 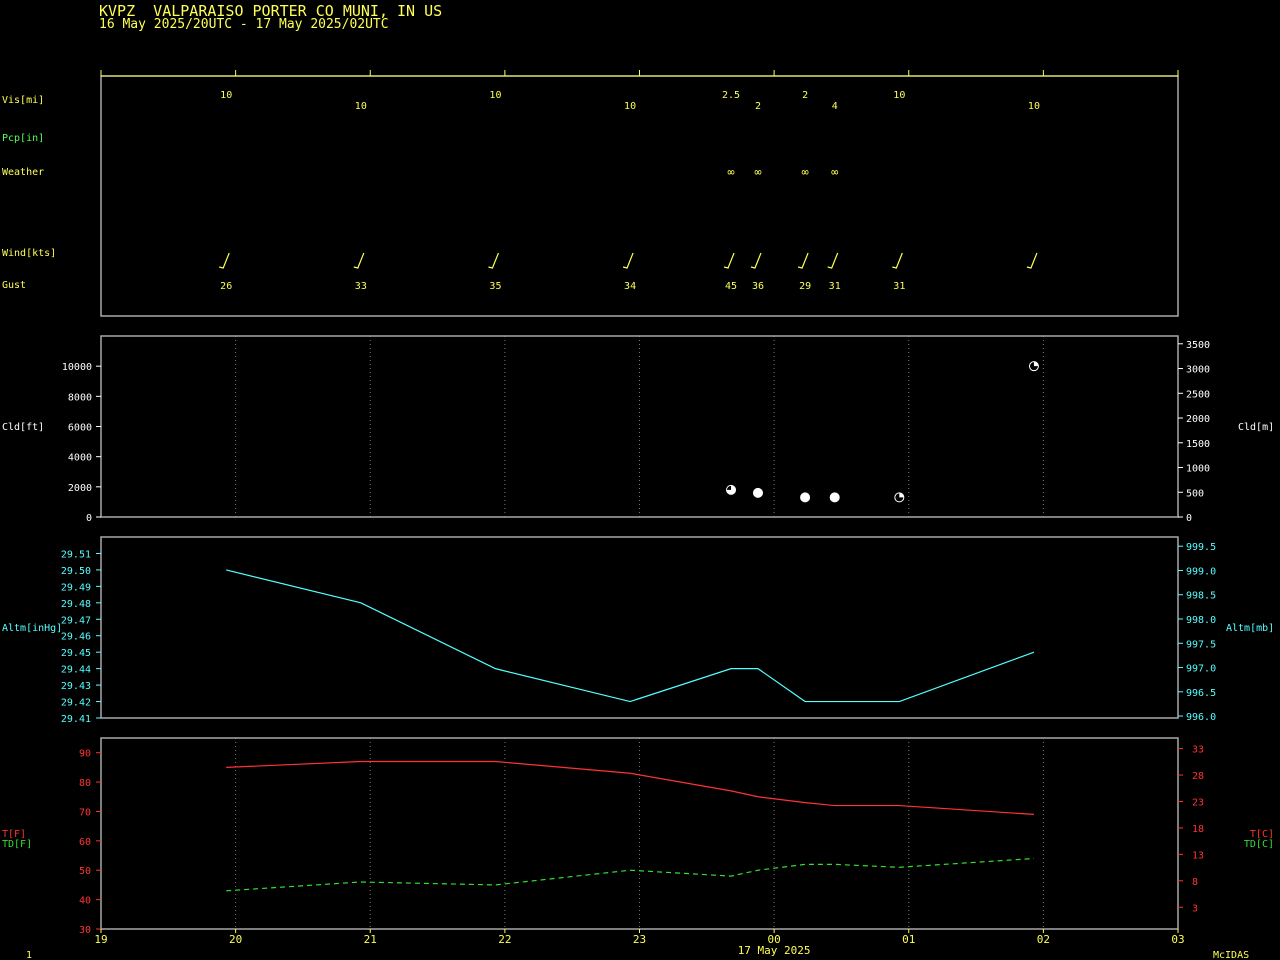 What do you see at coordinates (76, 571) in the screenshot?
I see `altimeter-inhg-tick-label: 29.50` at bounding box center [76, 571].